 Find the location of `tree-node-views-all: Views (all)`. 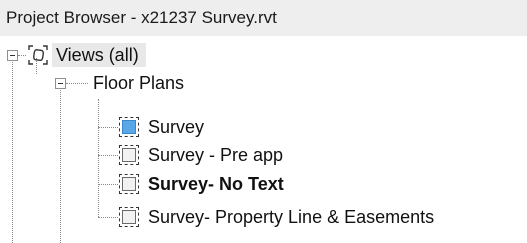

tree-node-views-all: Views (all) is located at coordinates (97, 55).